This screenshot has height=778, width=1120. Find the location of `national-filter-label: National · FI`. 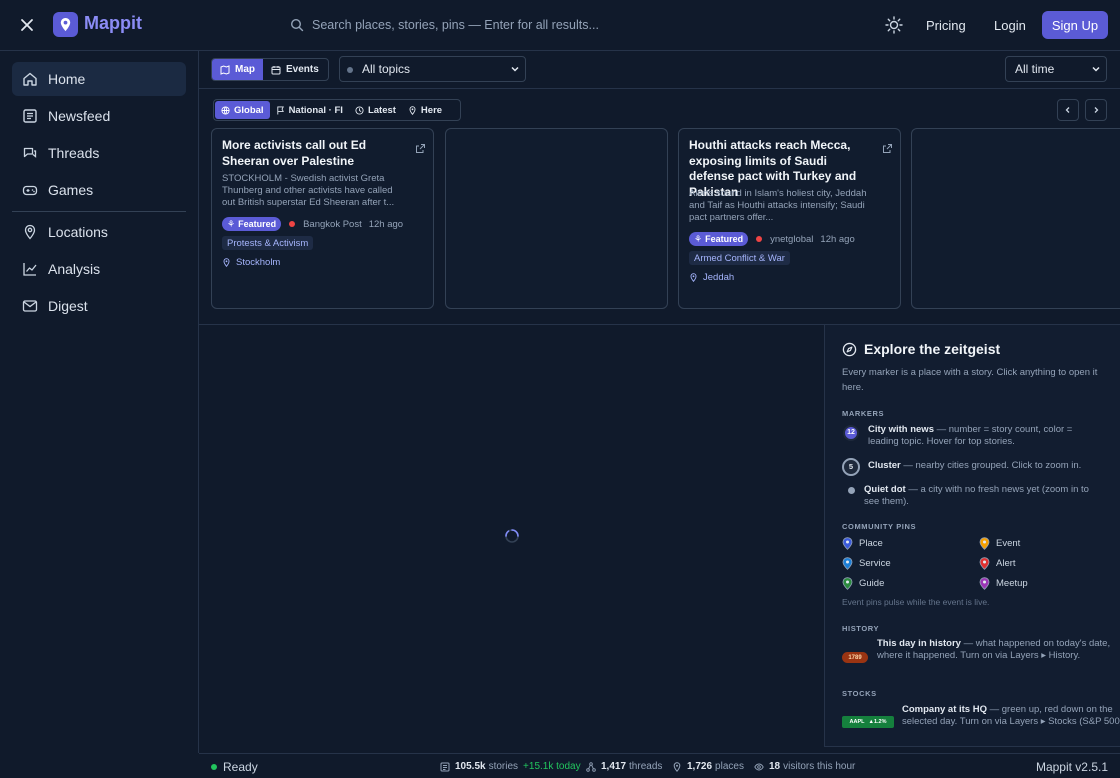

national-filter-label: National · FI is located at coordinates (315, 110).